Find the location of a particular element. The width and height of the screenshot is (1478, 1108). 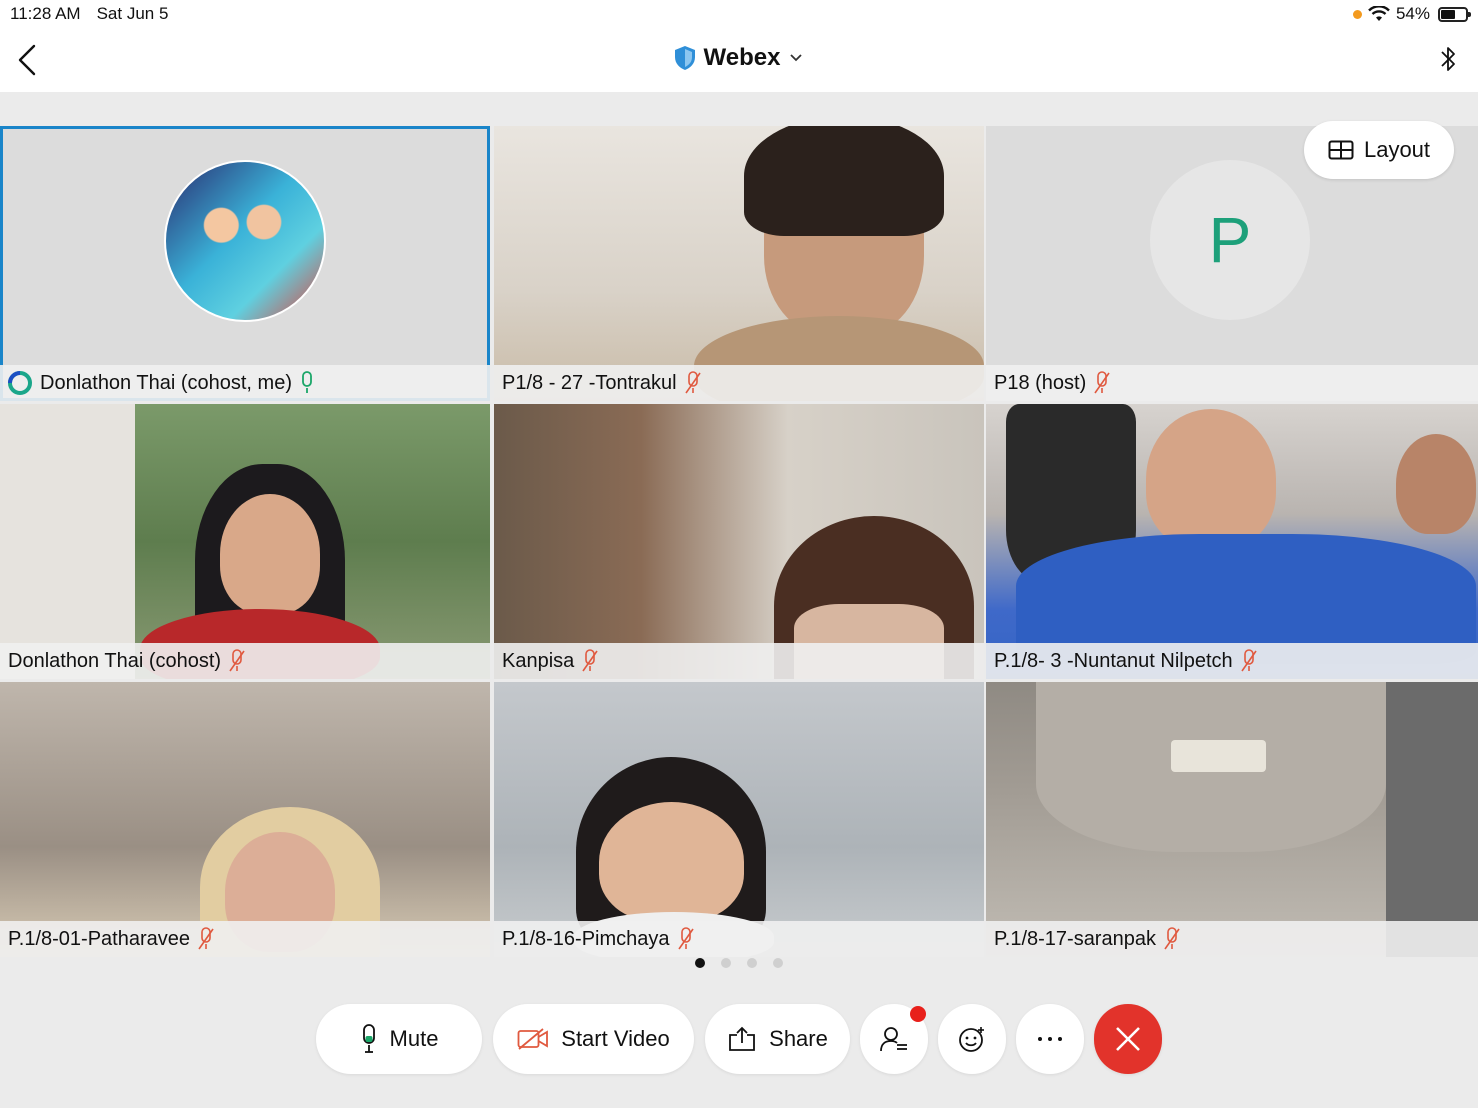

background-person-shape is located at coordinates (1436, 484).